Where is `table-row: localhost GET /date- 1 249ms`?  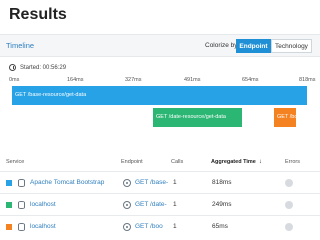 table-row: localhost GET /date- 1 249ms is located at coordinates (160, 204).